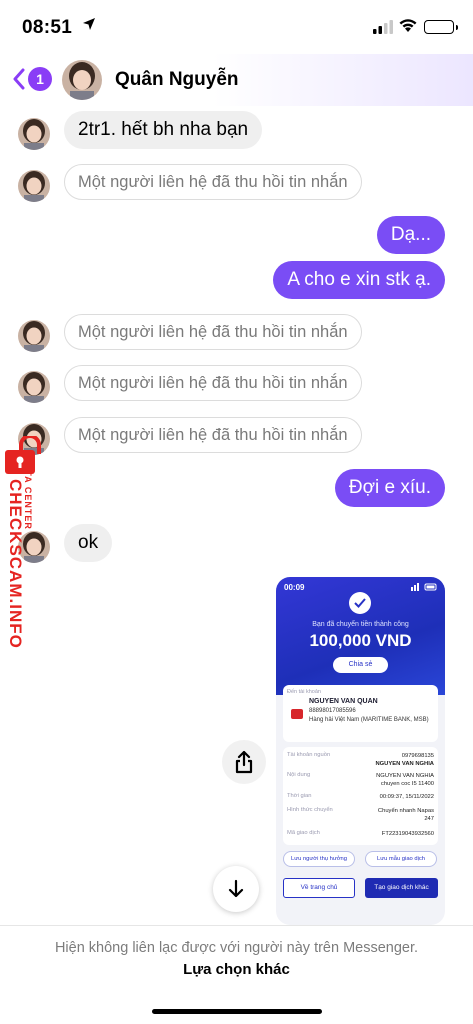 The height and width of the screenshot is (1024, 473). Describe the element at coordinates (389, 488) in the screenshot. I see `message-bubble: Đợi e xíu.` at that location.